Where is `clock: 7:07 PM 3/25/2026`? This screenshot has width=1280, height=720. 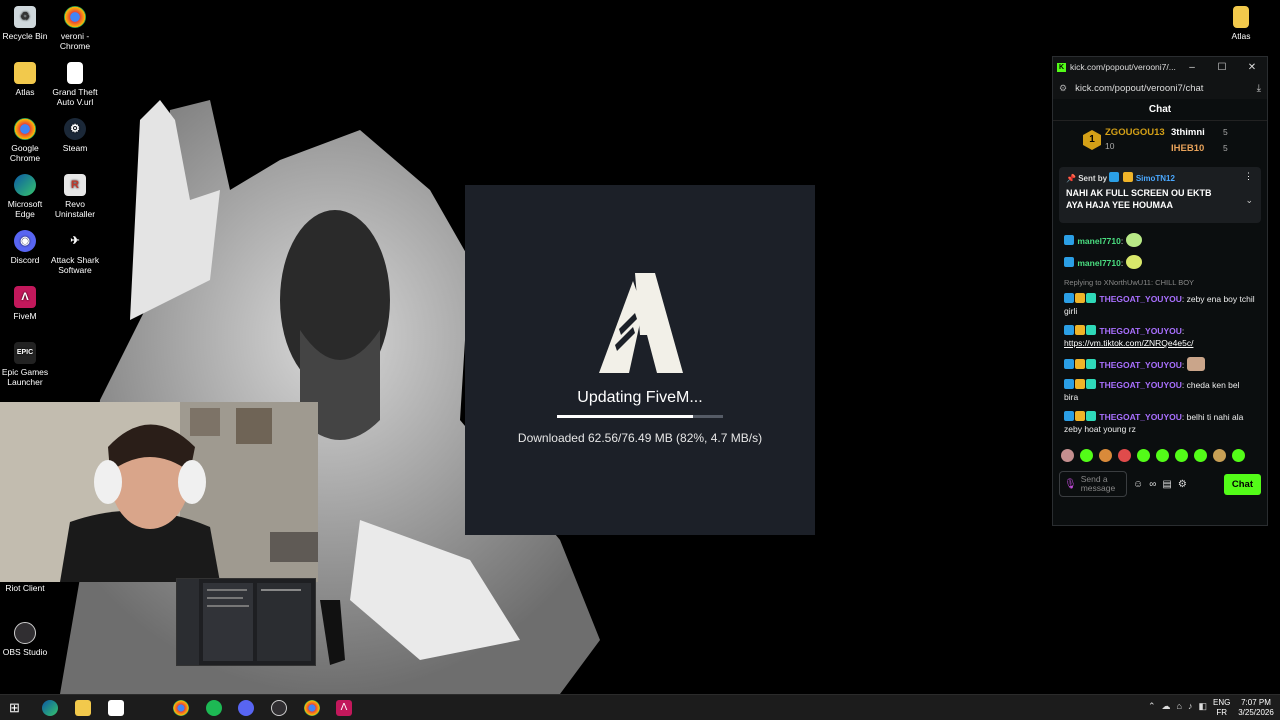 clock: 7:07 PM 3/25/2026 is located at coordinates (1256, 708).